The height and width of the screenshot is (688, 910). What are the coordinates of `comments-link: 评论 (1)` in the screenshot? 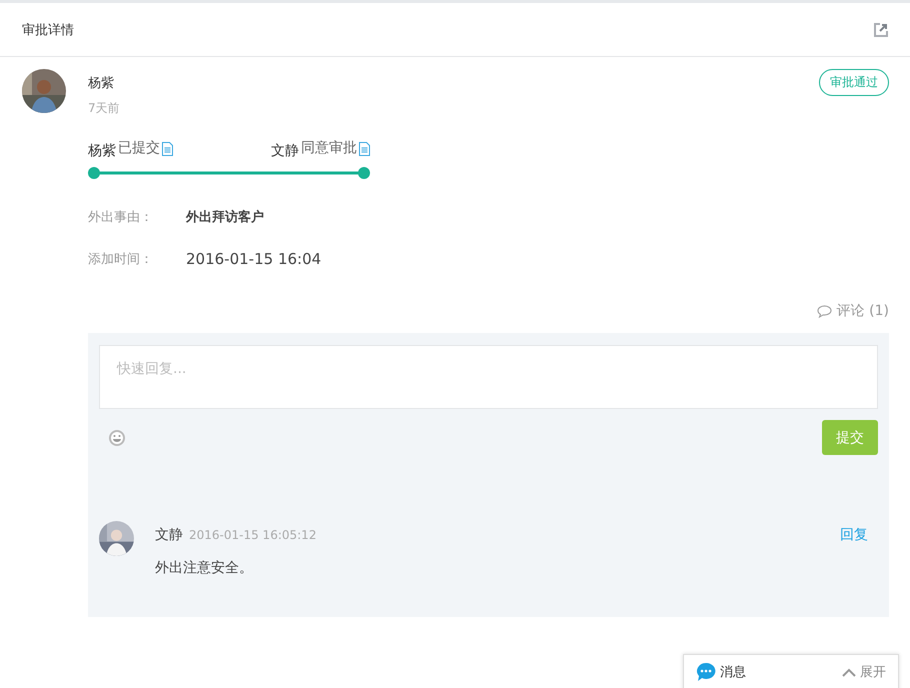 It's located at (852, 311).